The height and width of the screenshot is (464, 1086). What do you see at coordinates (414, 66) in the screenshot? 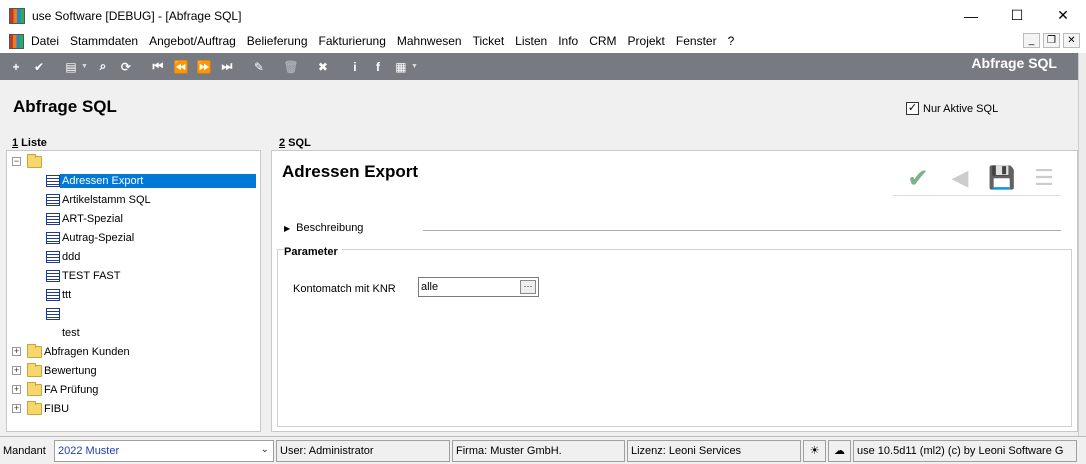
I see `grid-dropdown-icon: ▼` at bounding box center [414, 66].